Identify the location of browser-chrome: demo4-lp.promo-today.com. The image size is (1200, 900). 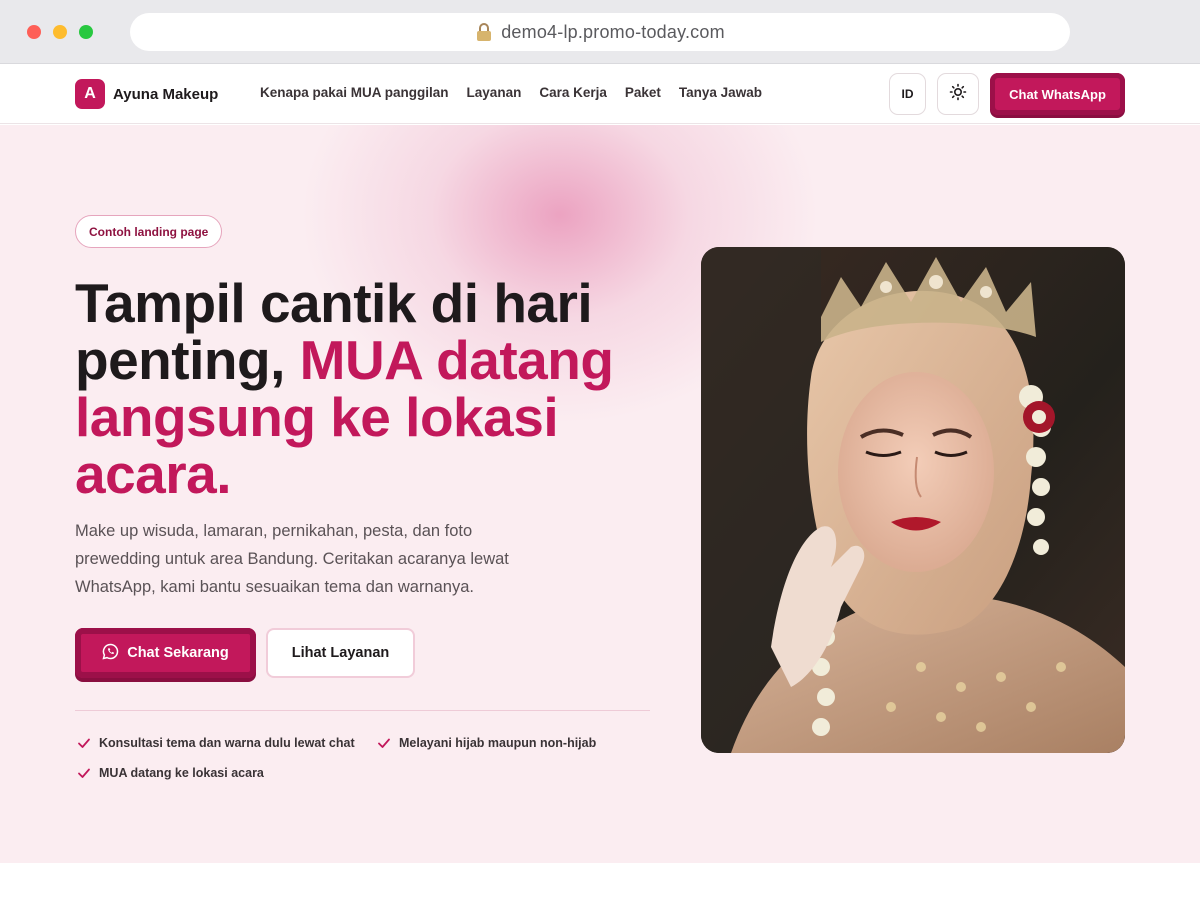
(600, 32).